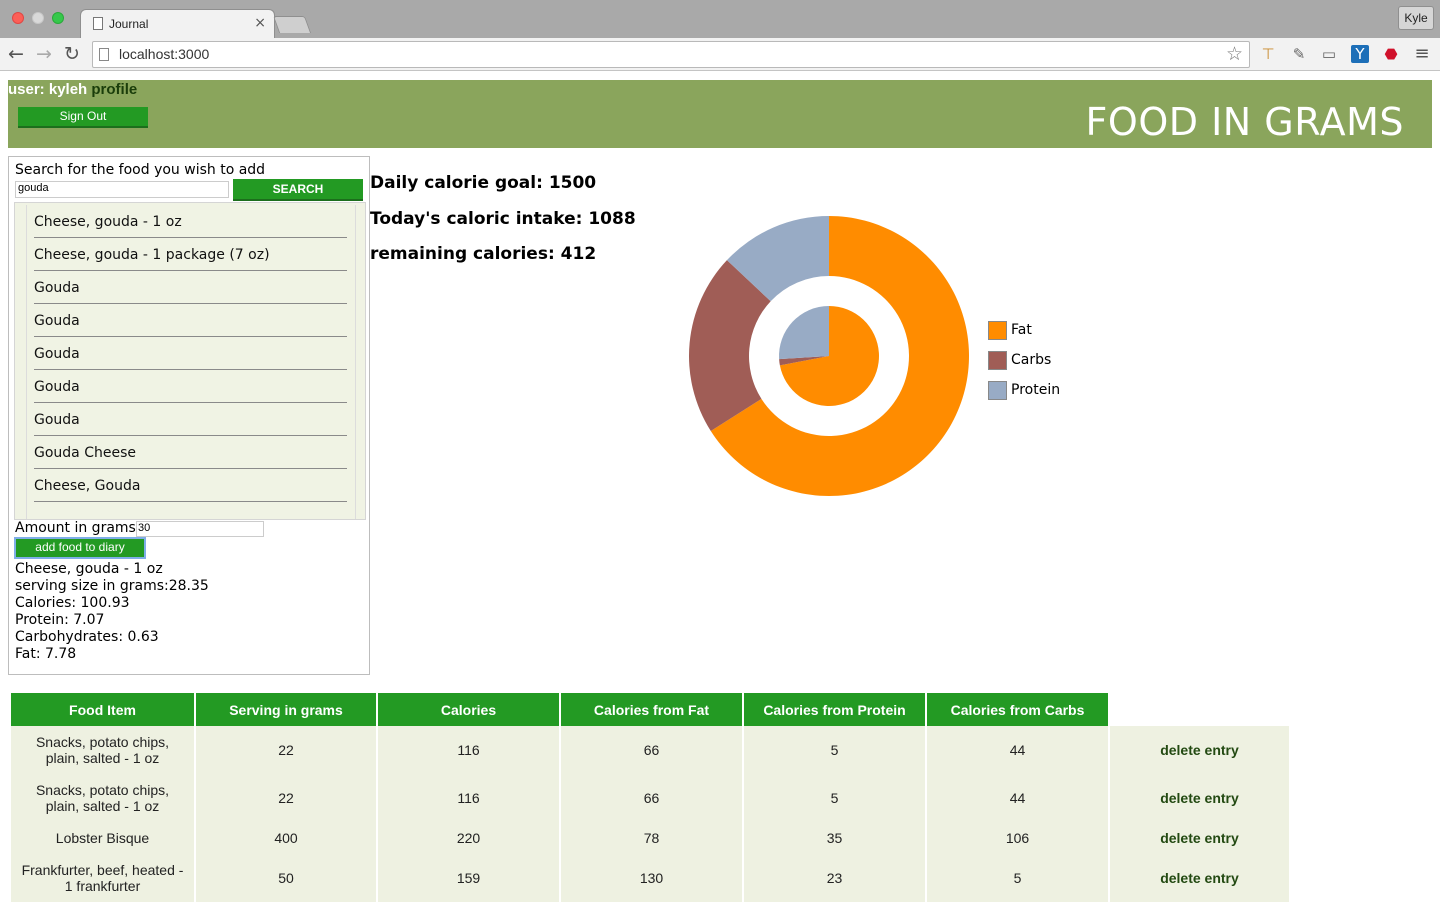 This screenshot has height=902, width=1440. What do you see at coordinates (112, 586) in the screenshot?
I see `selected-food-serving: serving size in grams:28.35` at bounding box center [112, 586].